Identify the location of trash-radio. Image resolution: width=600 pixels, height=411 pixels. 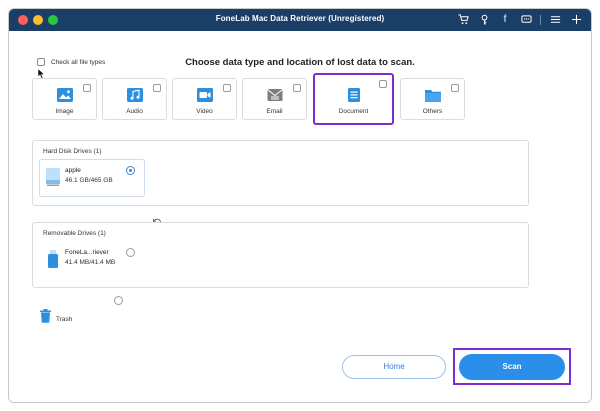
(118, 300).